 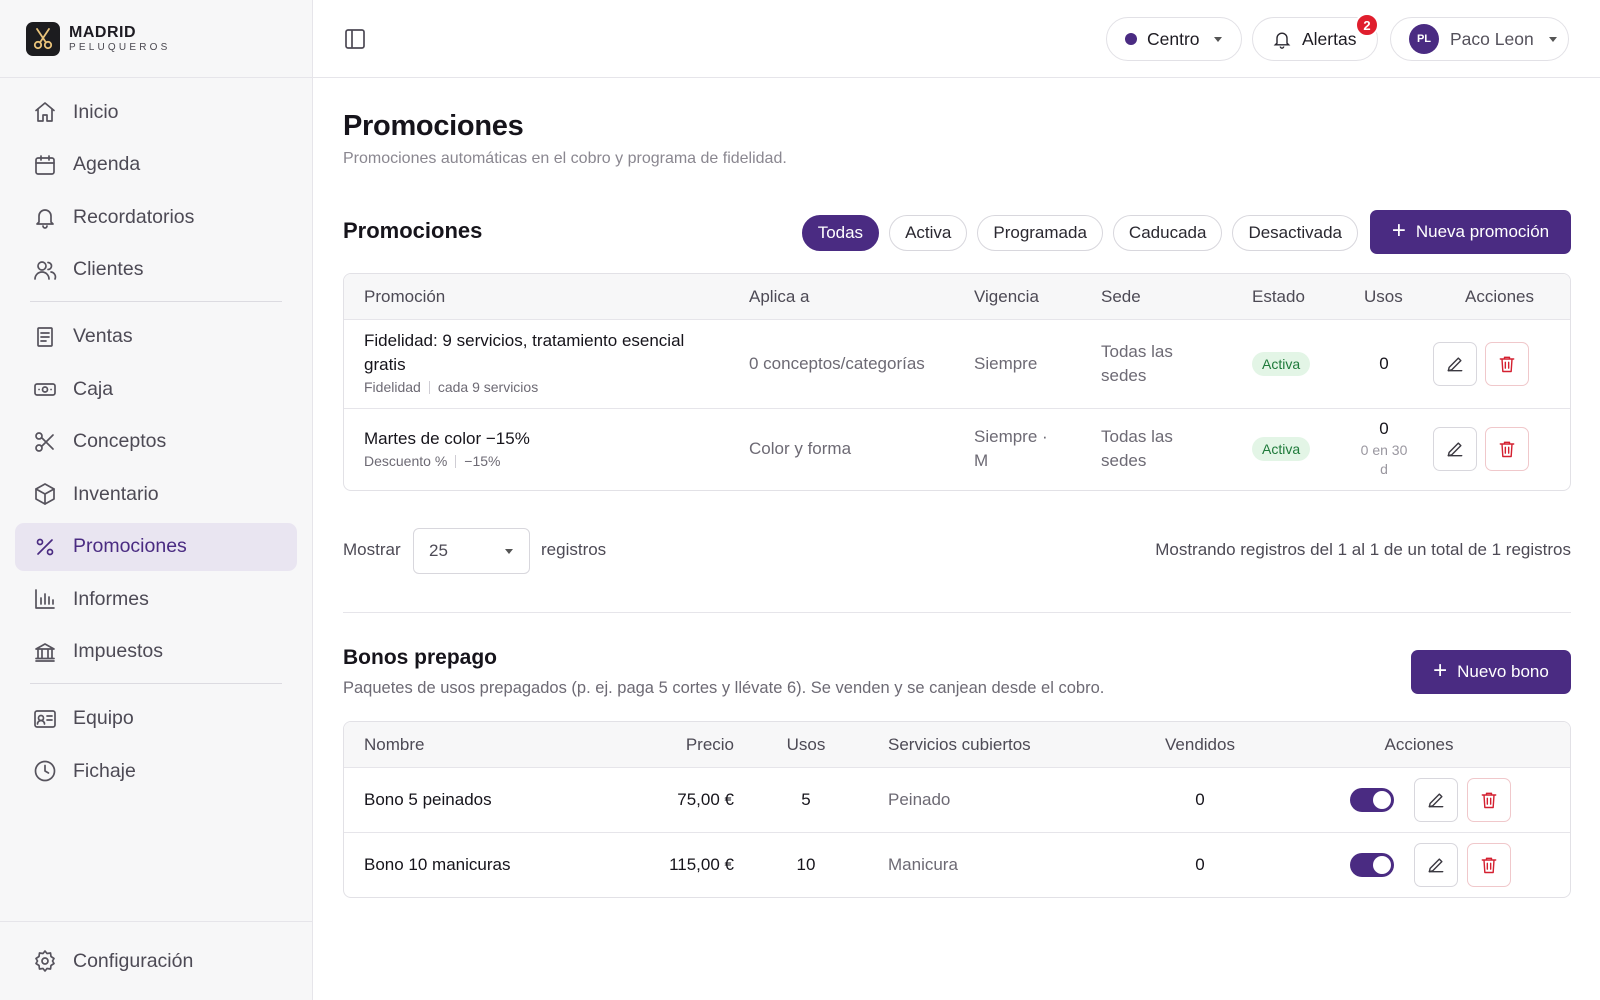 I want to click on new-promotion-label: Nueva promoción, so click(x=1482, y=231).